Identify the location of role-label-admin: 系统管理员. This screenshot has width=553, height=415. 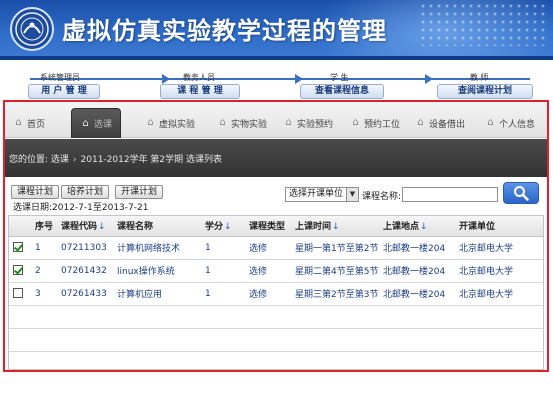
(60, 77).